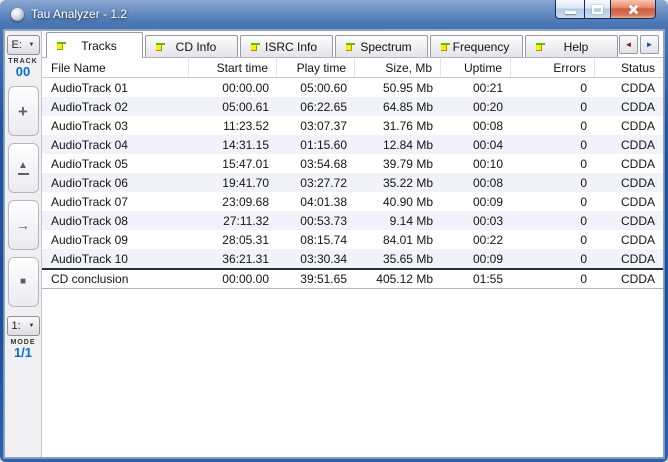  What do you see at coordinates (553, 67) in the screenshot?
I see `column-header-errors: Errors` at bounding box center [553, 67].